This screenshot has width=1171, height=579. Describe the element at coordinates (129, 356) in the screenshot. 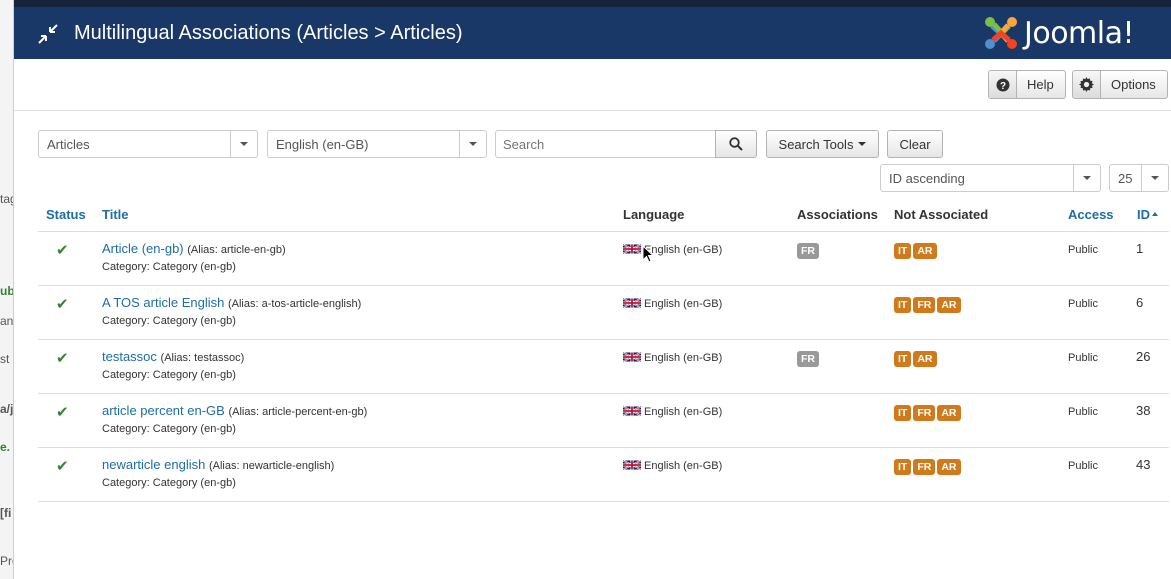

I see `article-title-link: testassoc` at that location.